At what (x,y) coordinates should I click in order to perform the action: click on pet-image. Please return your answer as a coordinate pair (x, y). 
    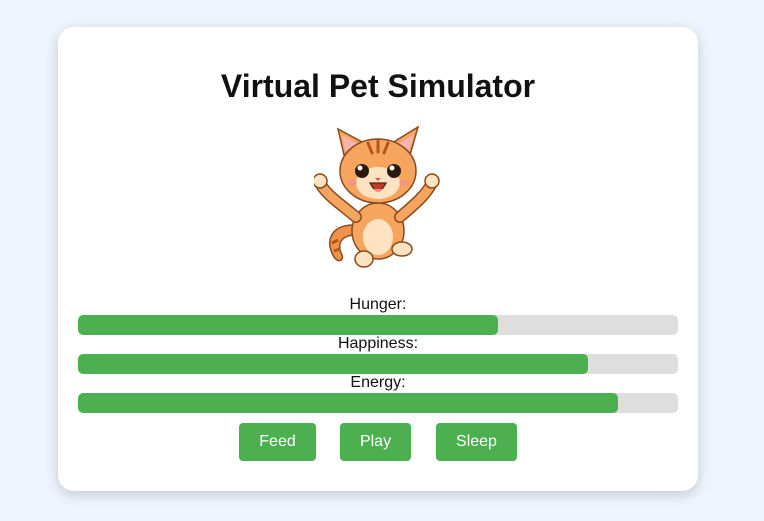
    Looking at the image, I should click on (377, 199).